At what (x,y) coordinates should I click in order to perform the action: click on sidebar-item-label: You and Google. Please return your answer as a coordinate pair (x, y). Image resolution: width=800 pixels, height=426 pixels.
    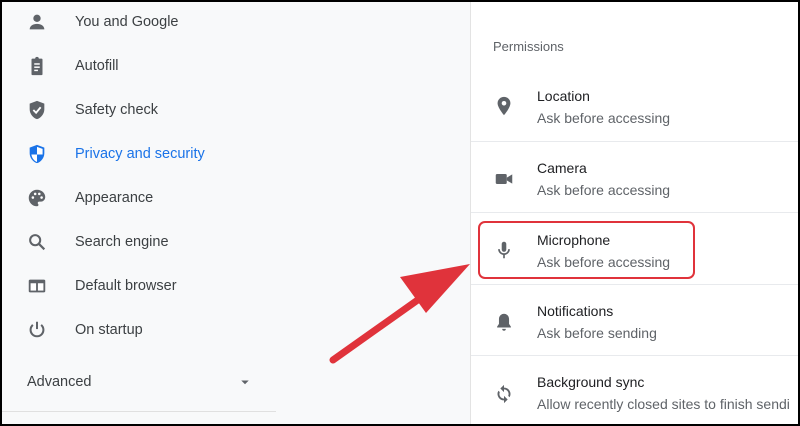
    Looking at the image, I should click on (127, 22).